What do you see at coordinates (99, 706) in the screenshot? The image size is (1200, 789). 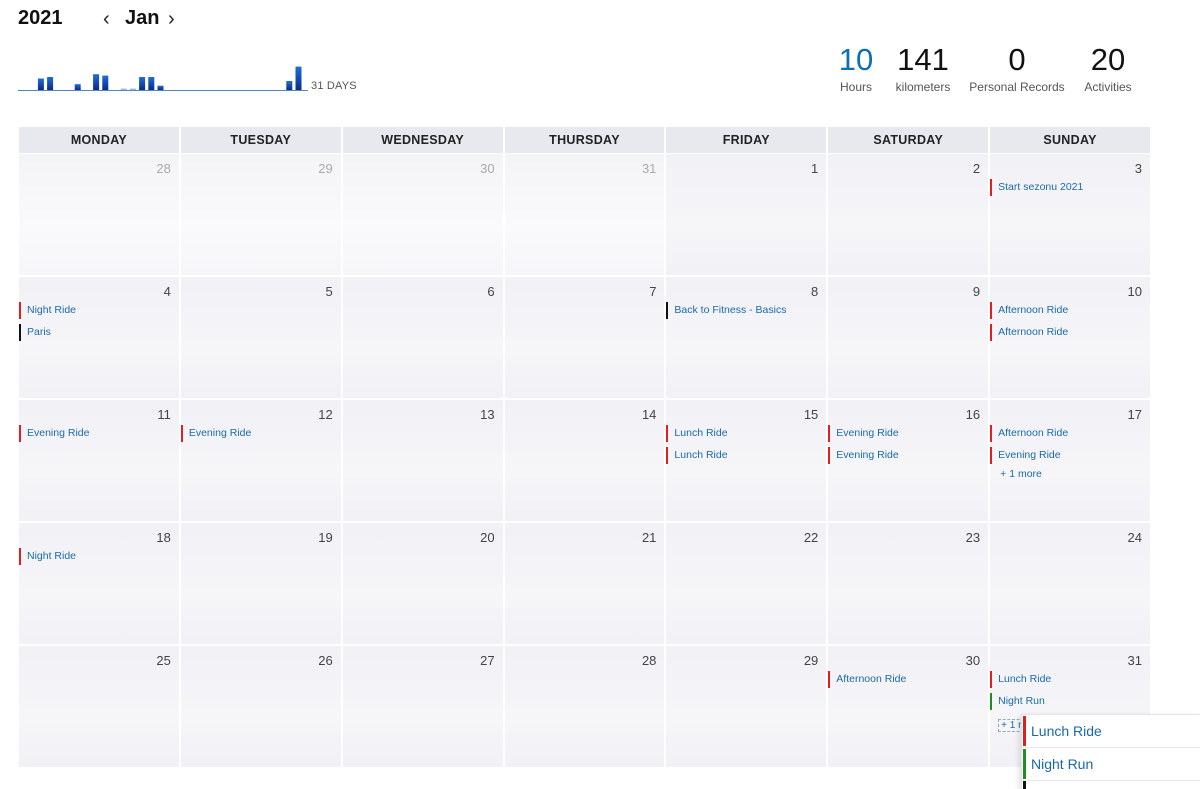 I see `calendar-day-cell: 25` at bounding box center [99, 706].